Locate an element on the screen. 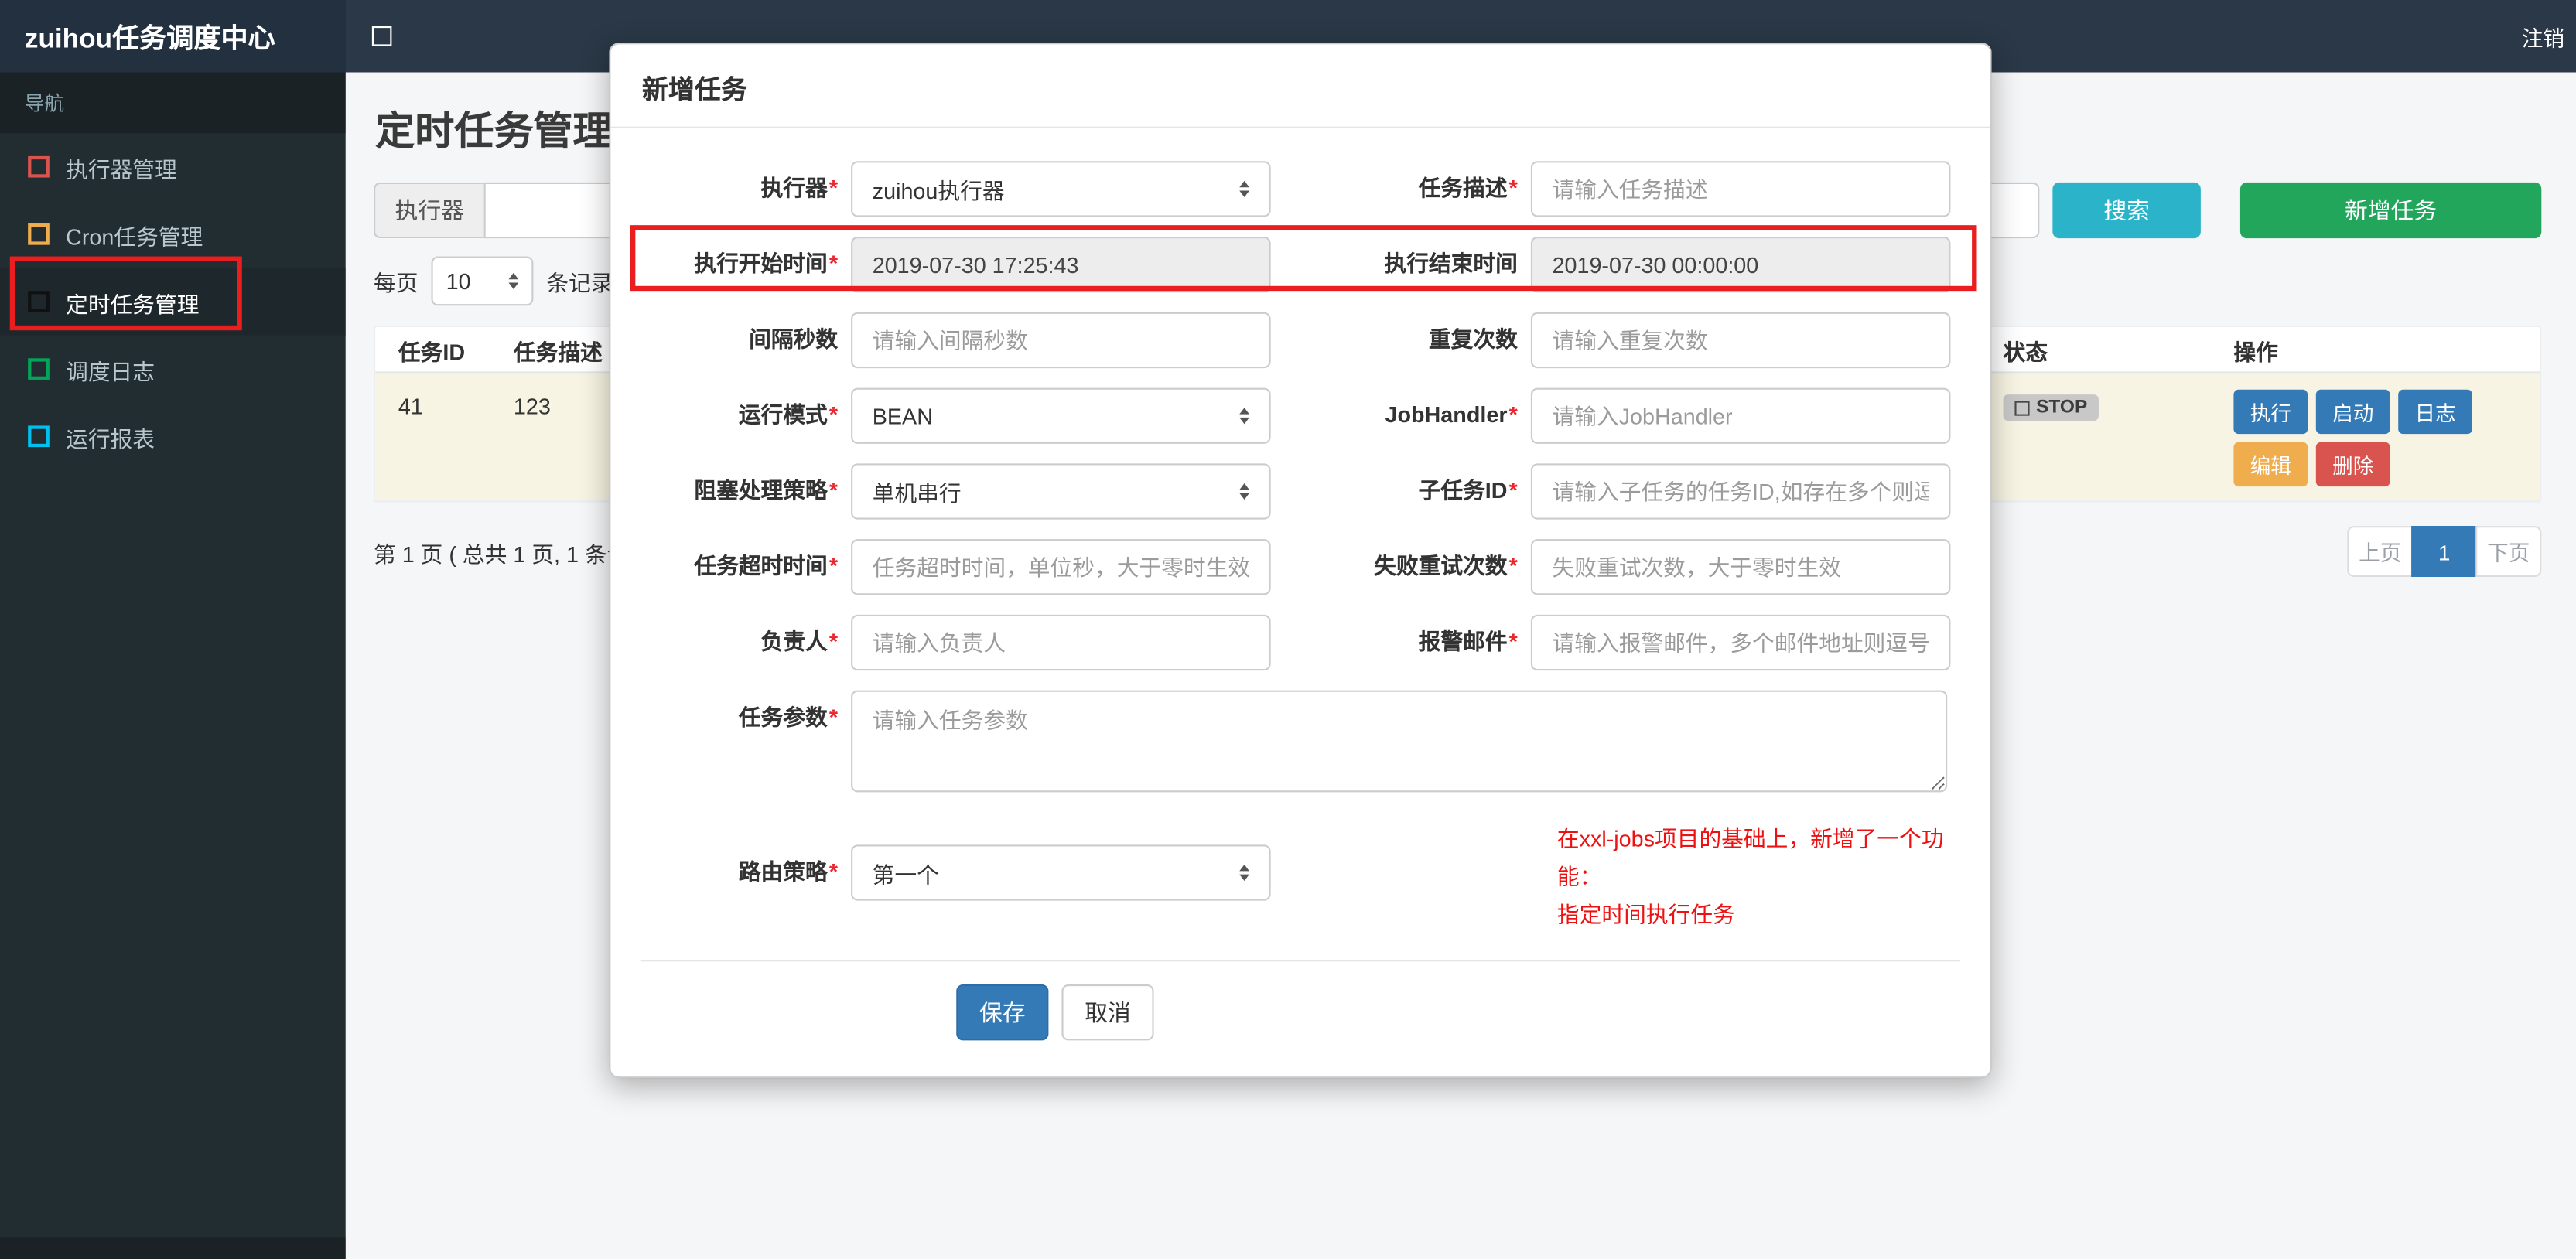 This screenshot has width=2576, height=1259. per-page-value: 10 is located at coordinates (459, 281).